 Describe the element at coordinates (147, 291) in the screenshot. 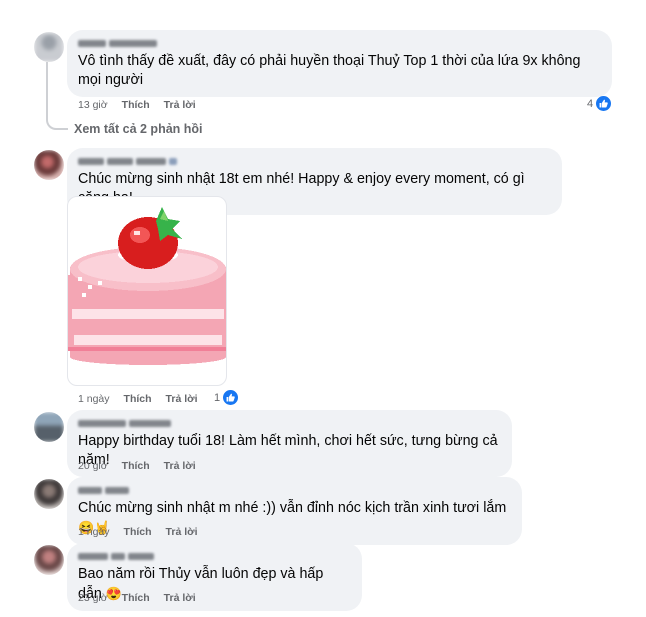

I see `strawberry-cake-sticker` at that location.